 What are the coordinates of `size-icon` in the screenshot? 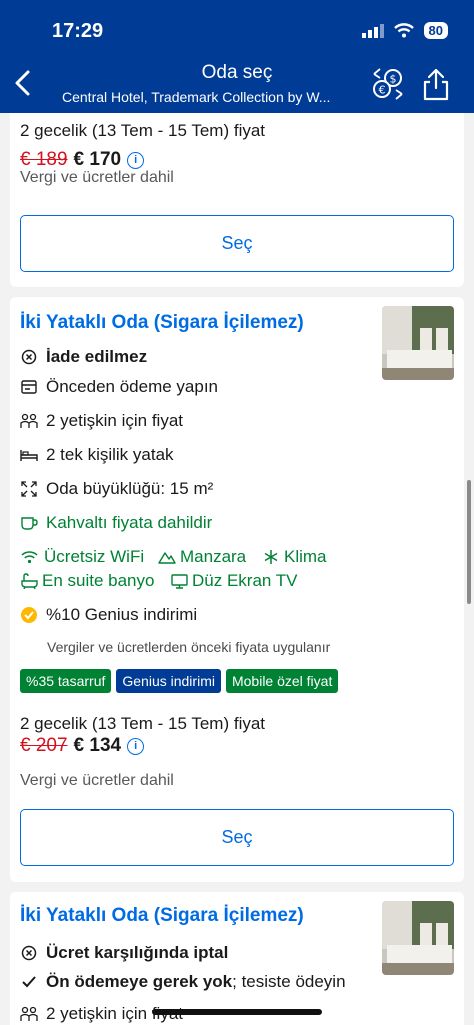 It's located at (29, 489).